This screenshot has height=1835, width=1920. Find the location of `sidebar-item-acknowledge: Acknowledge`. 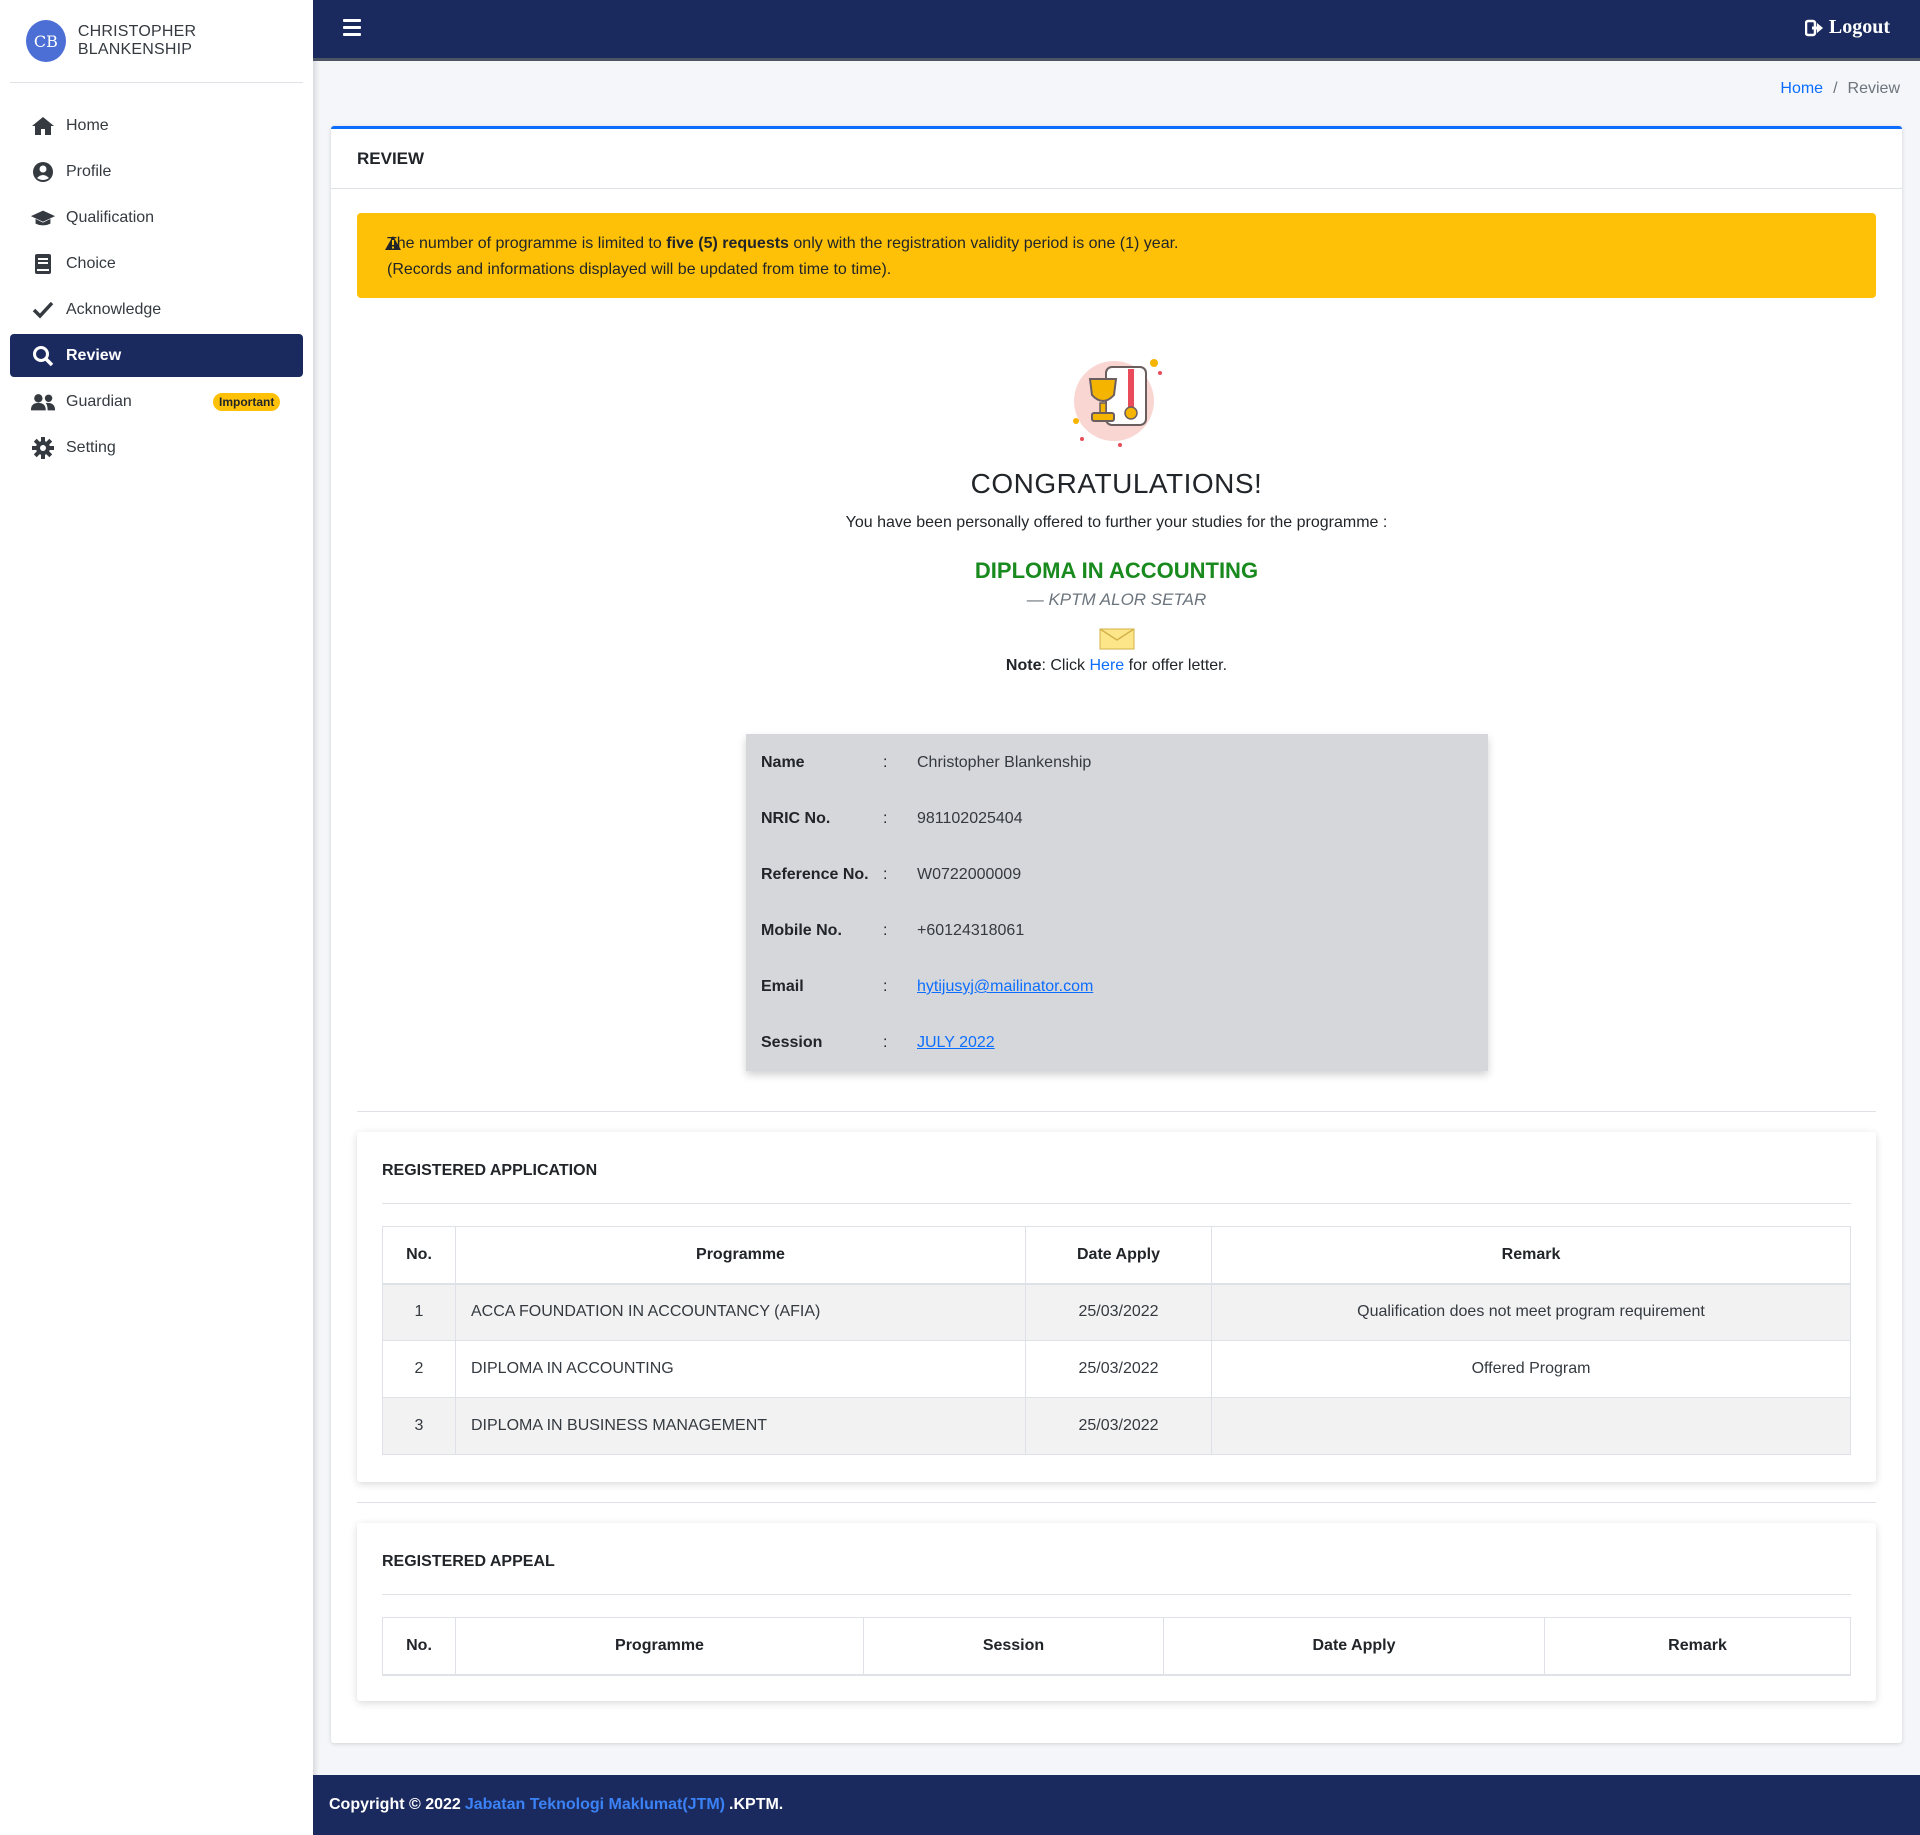

sidebar-item-acknowledge: Acknowledge is located at coordinates (156, 309).